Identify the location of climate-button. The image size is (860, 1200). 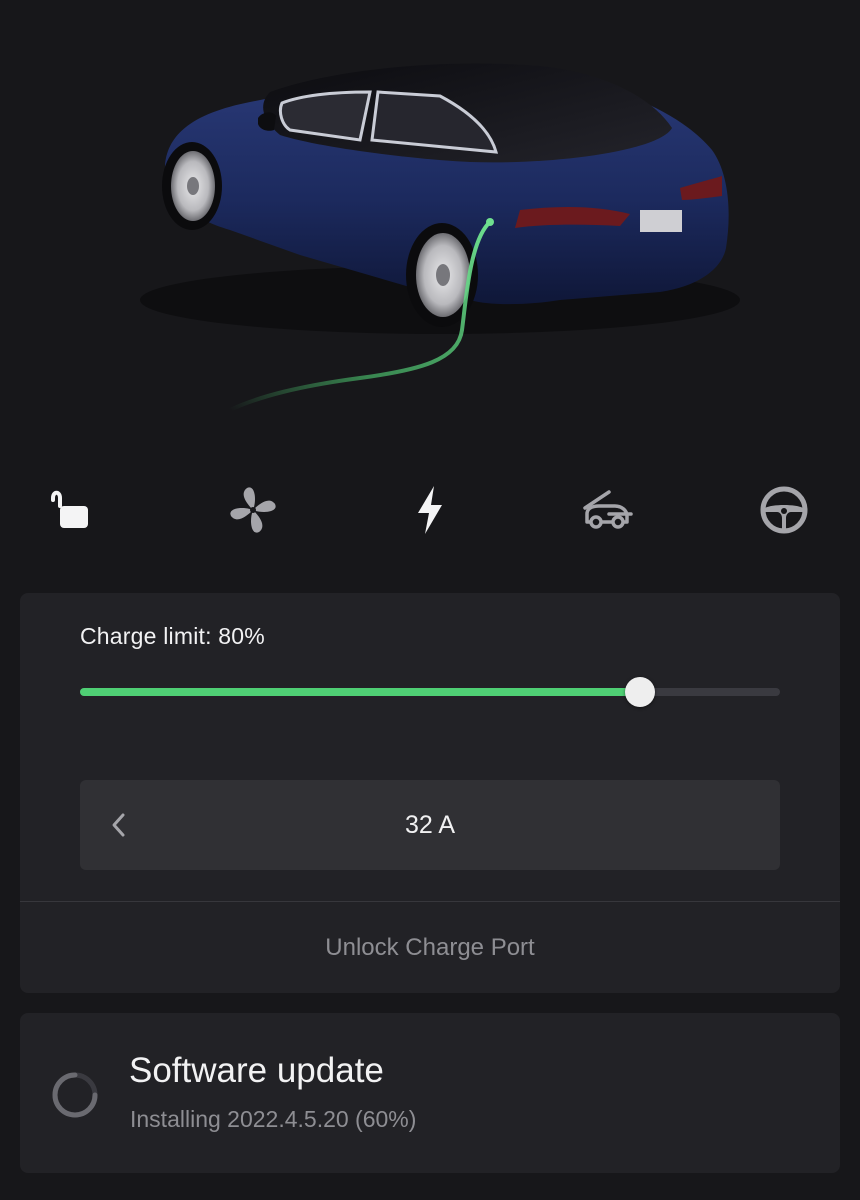
(253, 510).